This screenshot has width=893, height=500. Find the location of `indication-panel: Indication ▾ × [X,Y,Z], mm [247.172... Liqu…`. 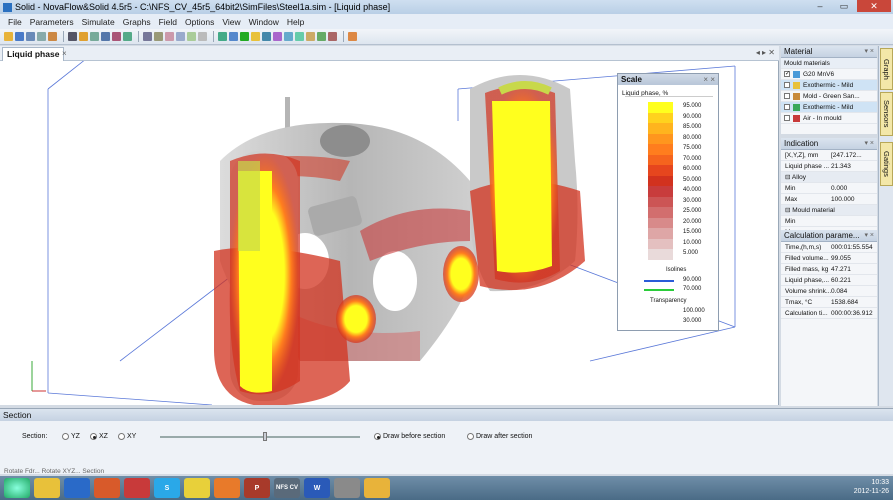

indication-panel: Indication ▾ × [X,Y,Z], mm [247.172... Liqu… is located at coordinates (829, 188).